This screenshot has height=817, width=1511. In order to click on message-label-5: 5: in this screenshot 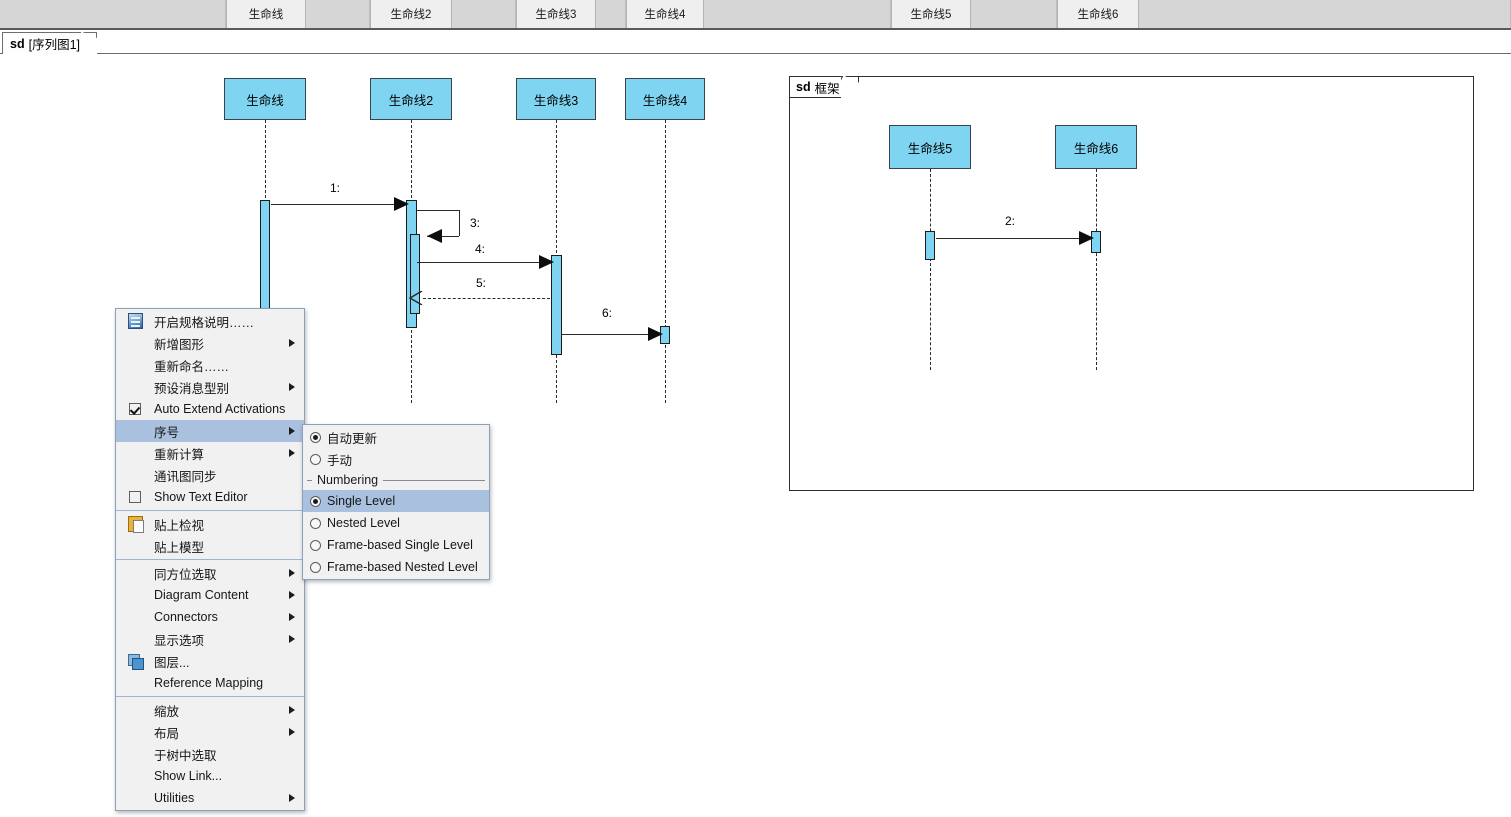, I will do `click(481, 283)`.